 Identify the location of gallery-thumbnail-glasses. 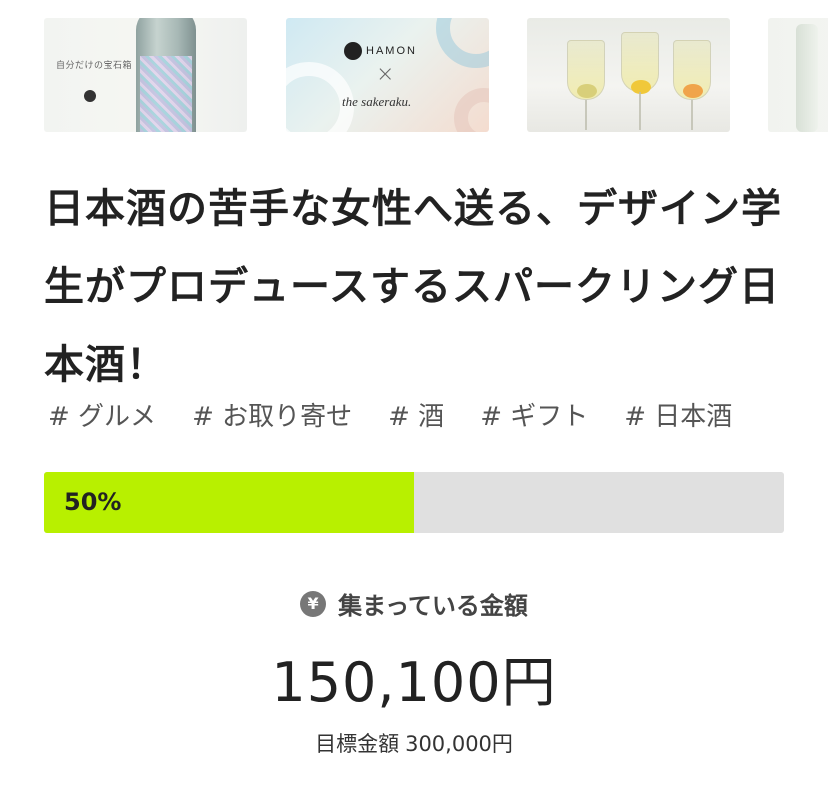
(628, 75).